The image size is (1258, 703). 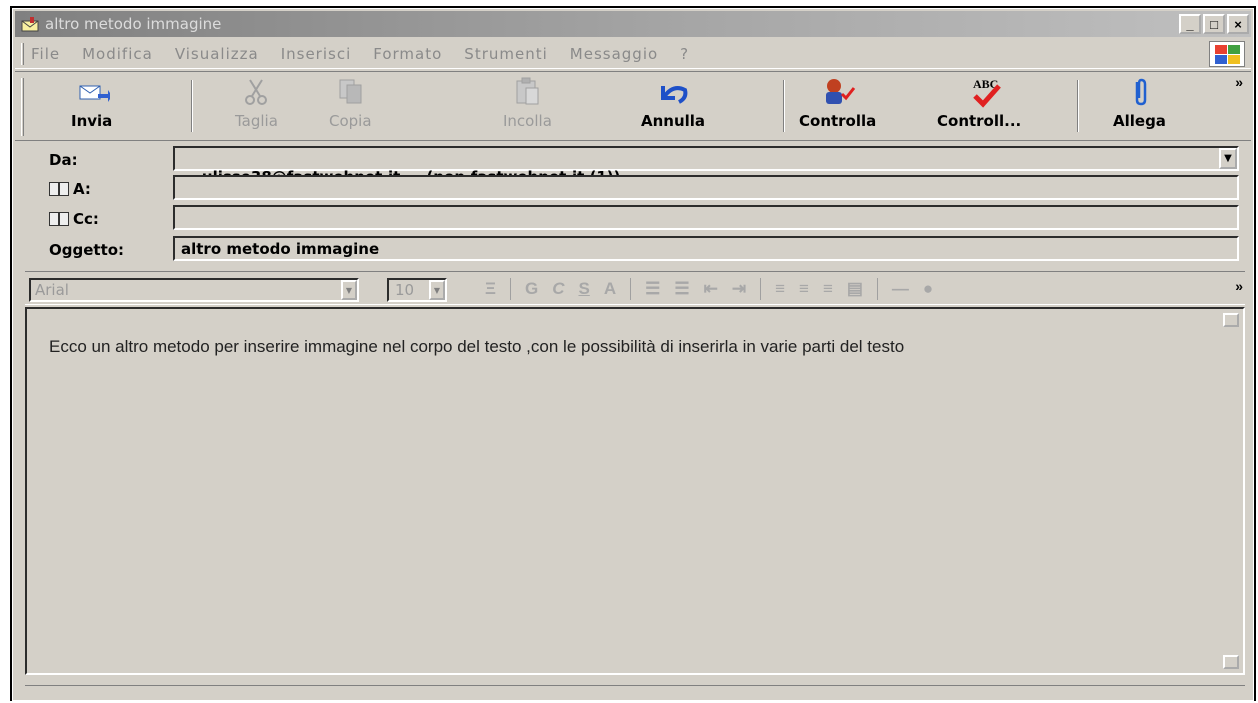 I want to click on italic-icon: C, so click(x=558, y=289).